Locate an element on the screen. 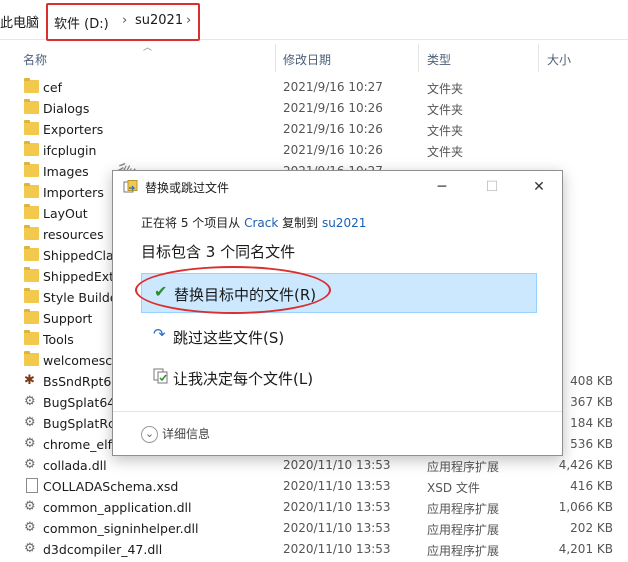  details-toggle: ⌄ 详细信息 is located at coordinates (175, 434).